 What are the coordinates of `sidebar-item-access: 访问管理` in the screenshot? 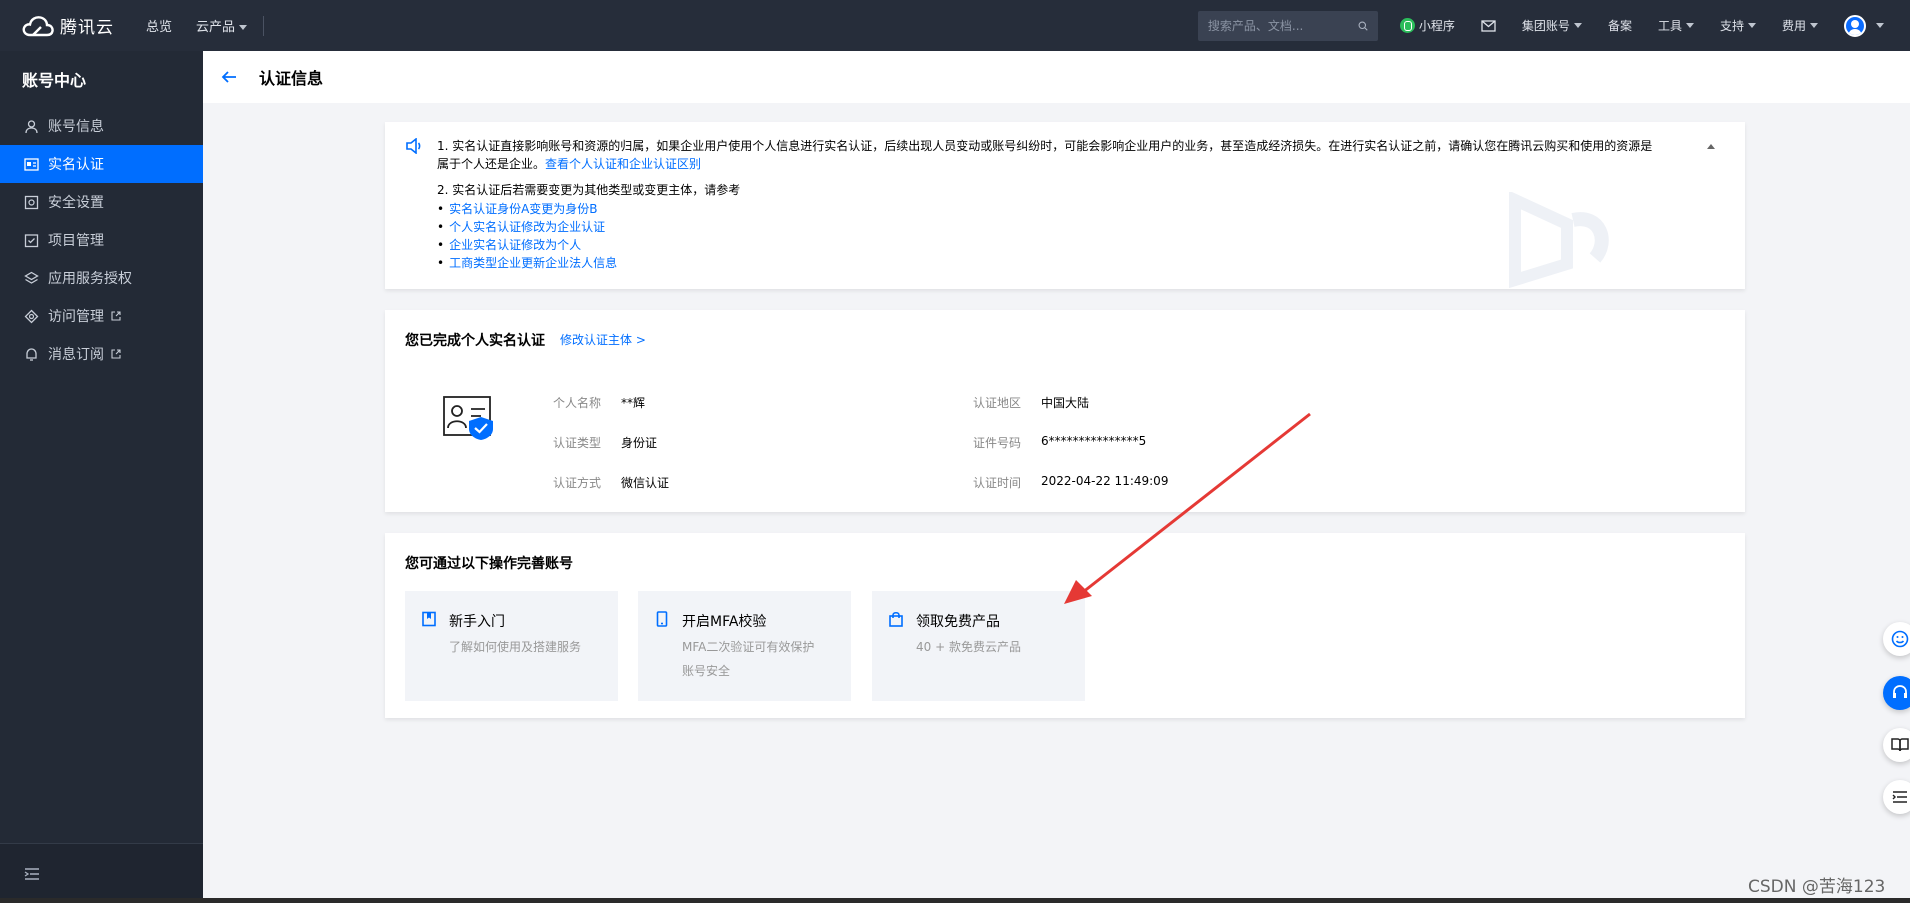 It's located at (101, 316).